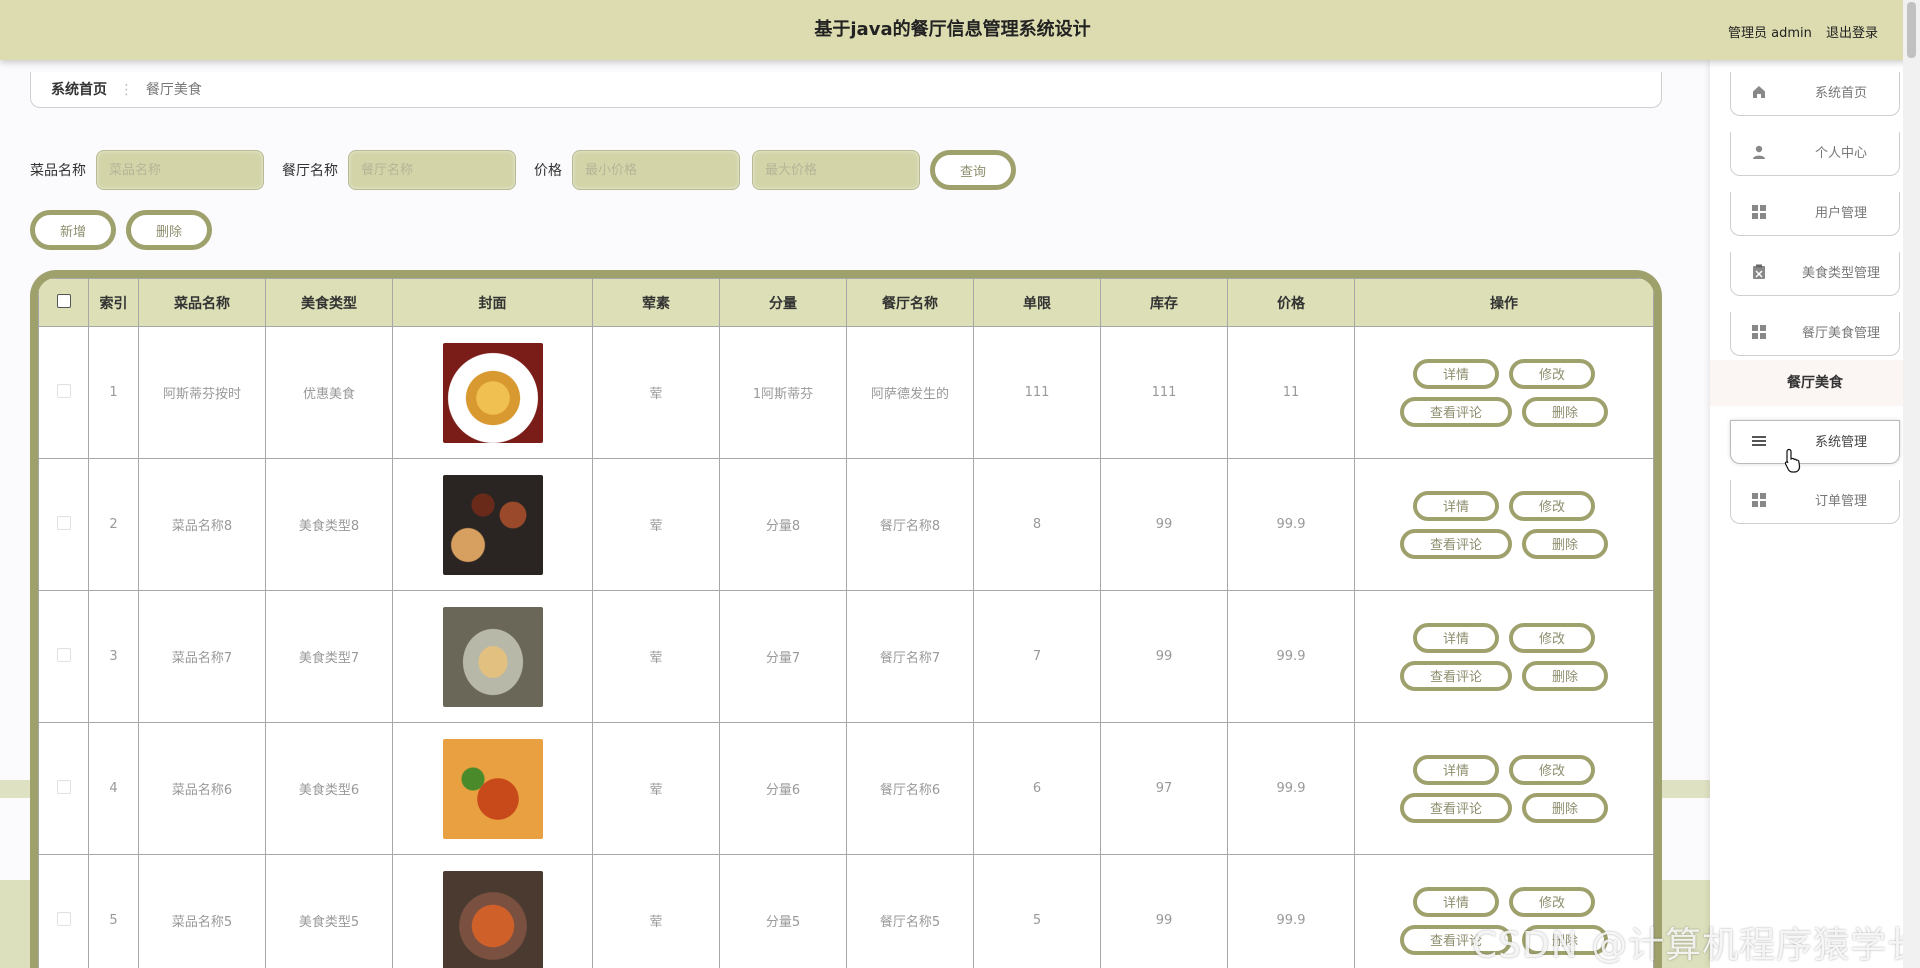 The width and height of the screenshot is (1920, 968). Describe the element at coordinates (523, 170) in the screenshot. I see `search-form: 菜品名称 餐厅名称 价格 查询` at that location.